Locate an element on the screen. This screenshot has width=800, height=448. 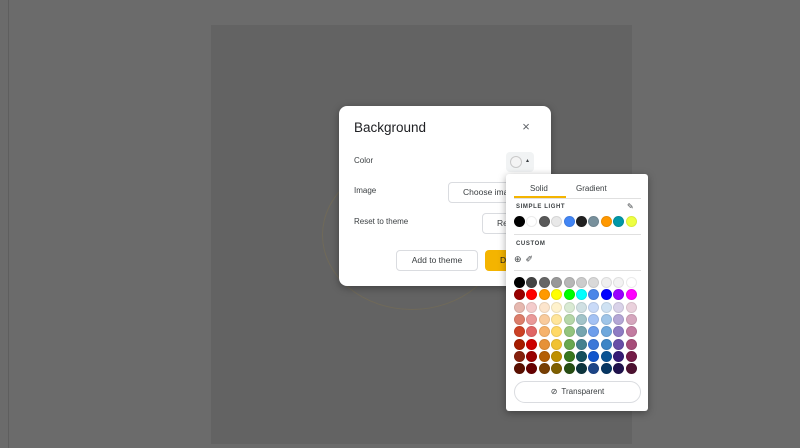
custom-actions: ⊕ ✐ is located at coordinates (523, 259).